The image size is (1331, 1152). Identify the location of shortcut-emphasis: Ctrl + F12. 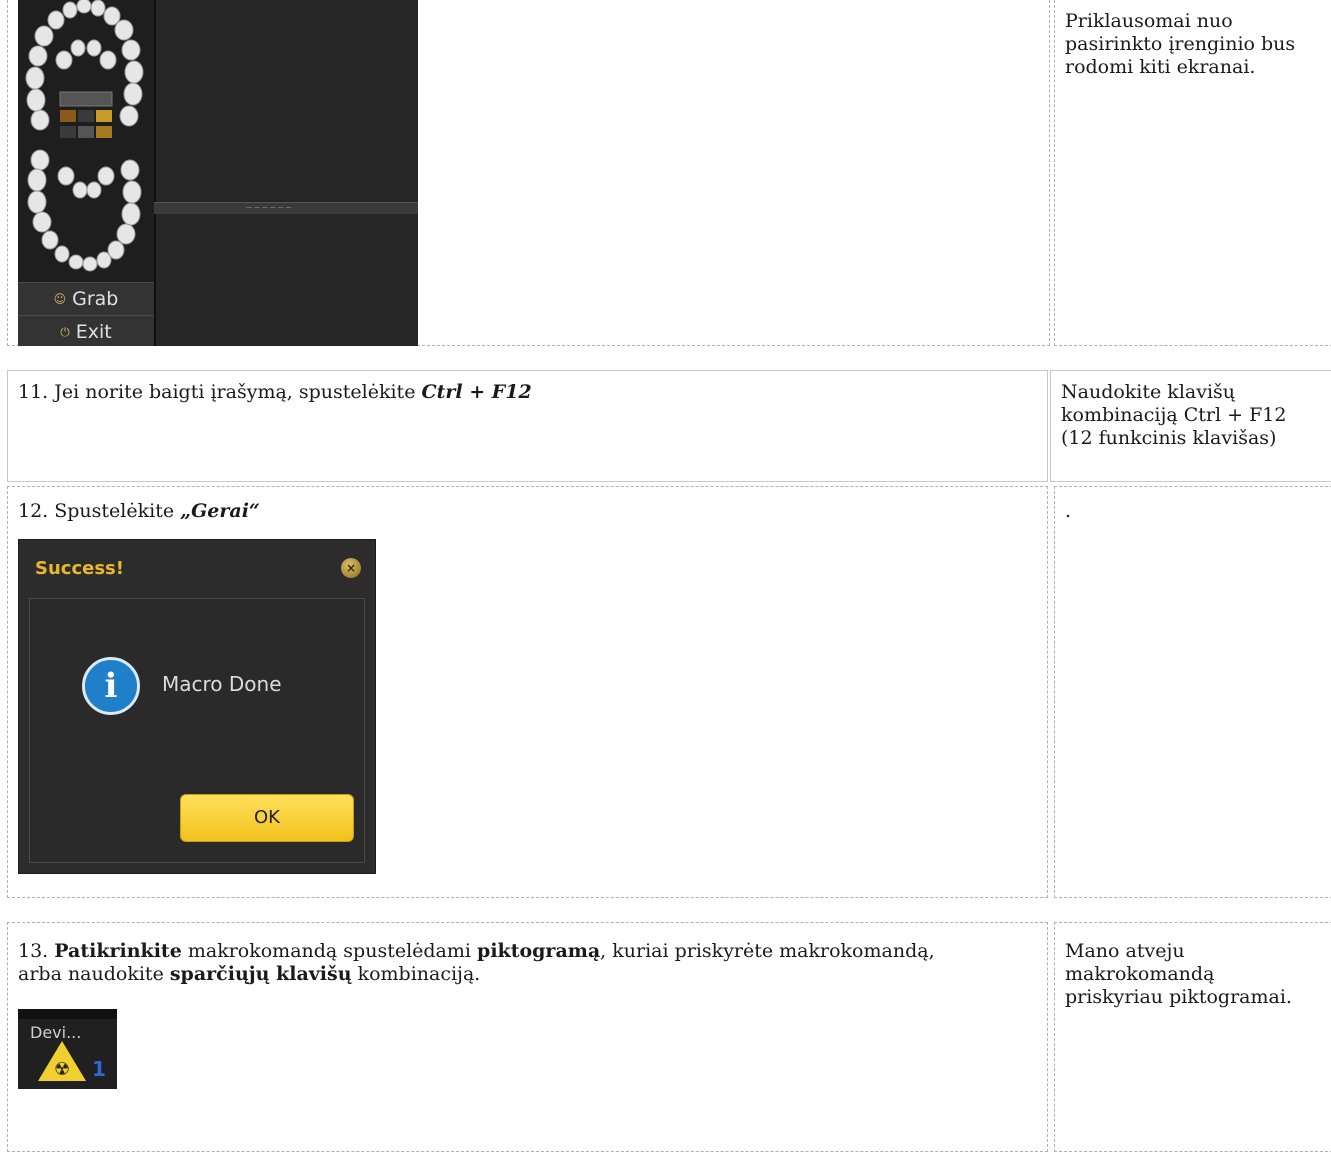
(476, 392).